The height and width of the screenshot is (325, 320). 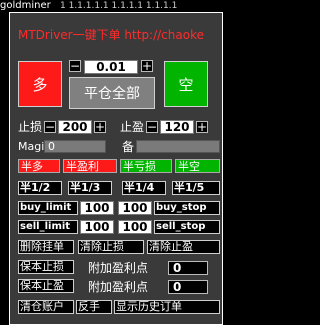 What do you see at coordinates (118, 287) in the screenshot?
I see `additional-profit-points-label-2: 附加盈利点` at bounding box center [118, 287].